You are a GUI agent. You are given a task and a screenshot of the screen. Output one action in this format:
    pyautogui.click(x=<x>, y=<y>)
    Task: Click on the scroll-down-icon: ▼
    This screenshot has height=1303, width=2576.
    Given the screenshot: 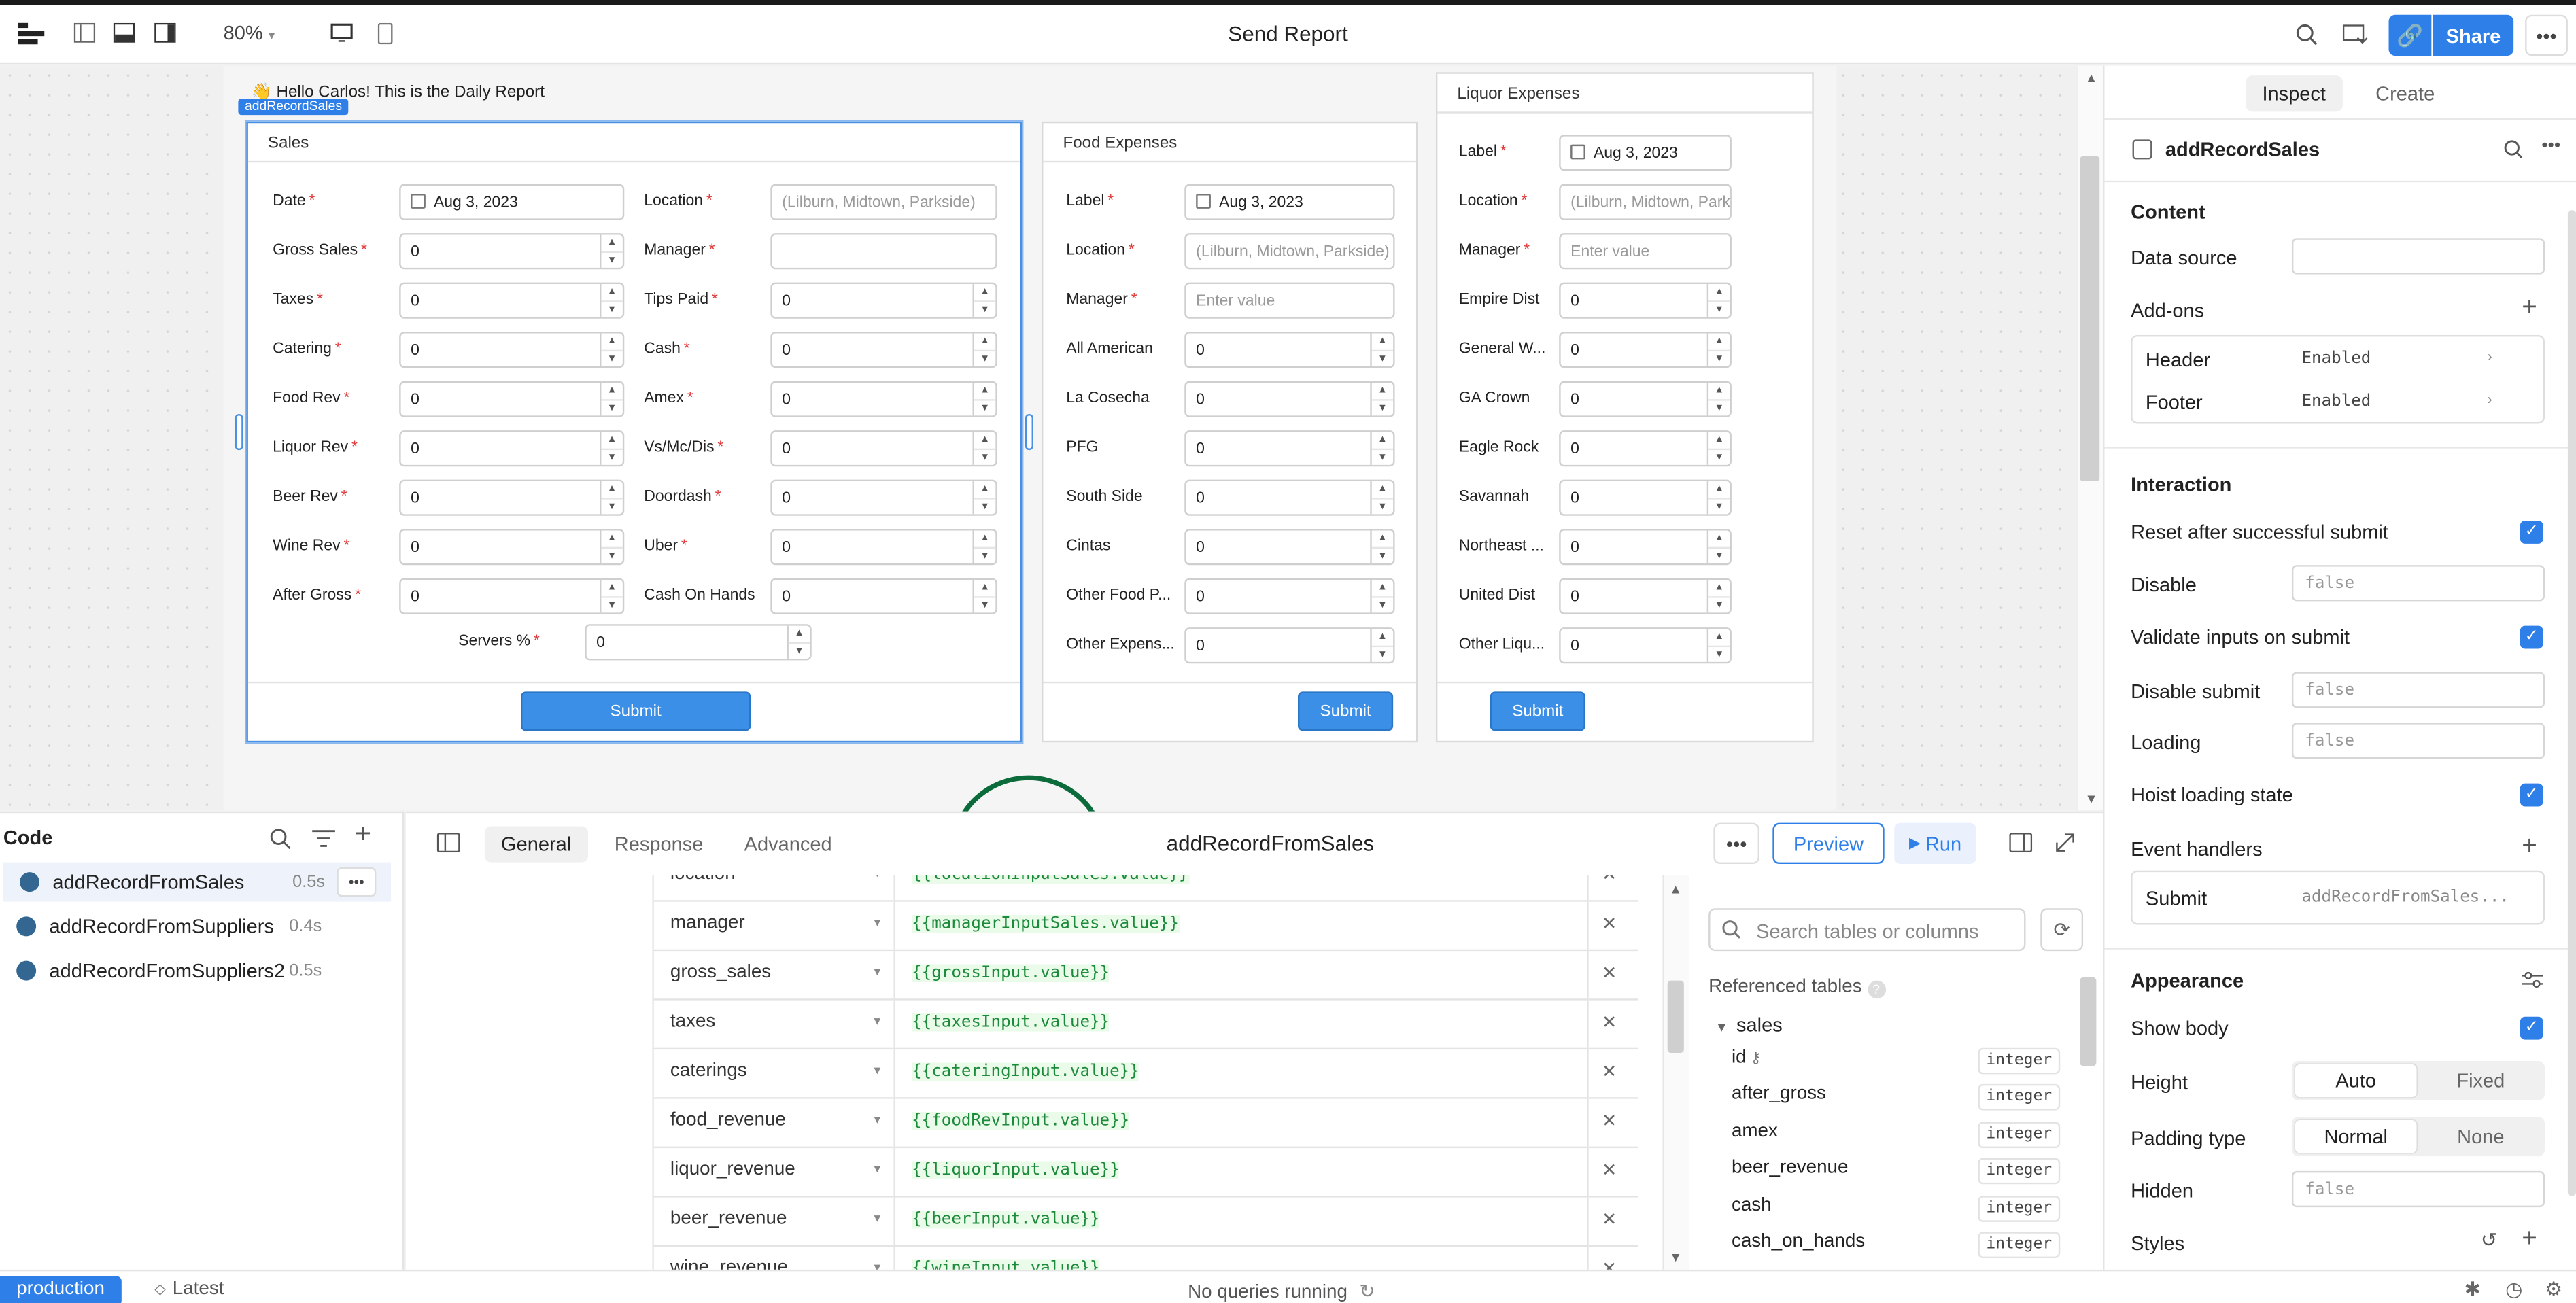 What is the action you would take?
    pyautogui.click(x=1675, y=1257)
    